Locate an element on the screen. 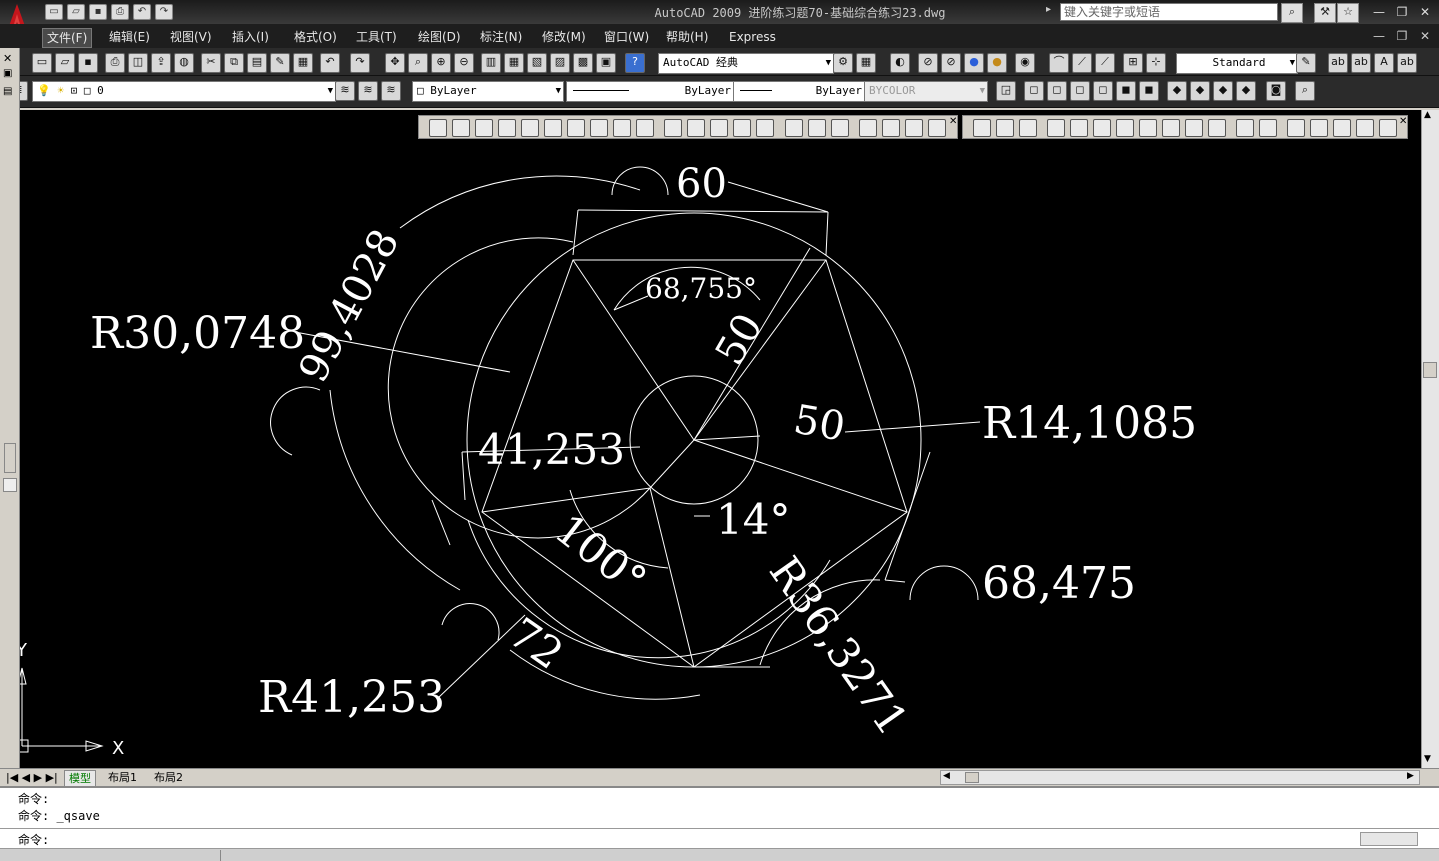  3d-dwf-icon: ◍ is located at coordinates (184, 63).